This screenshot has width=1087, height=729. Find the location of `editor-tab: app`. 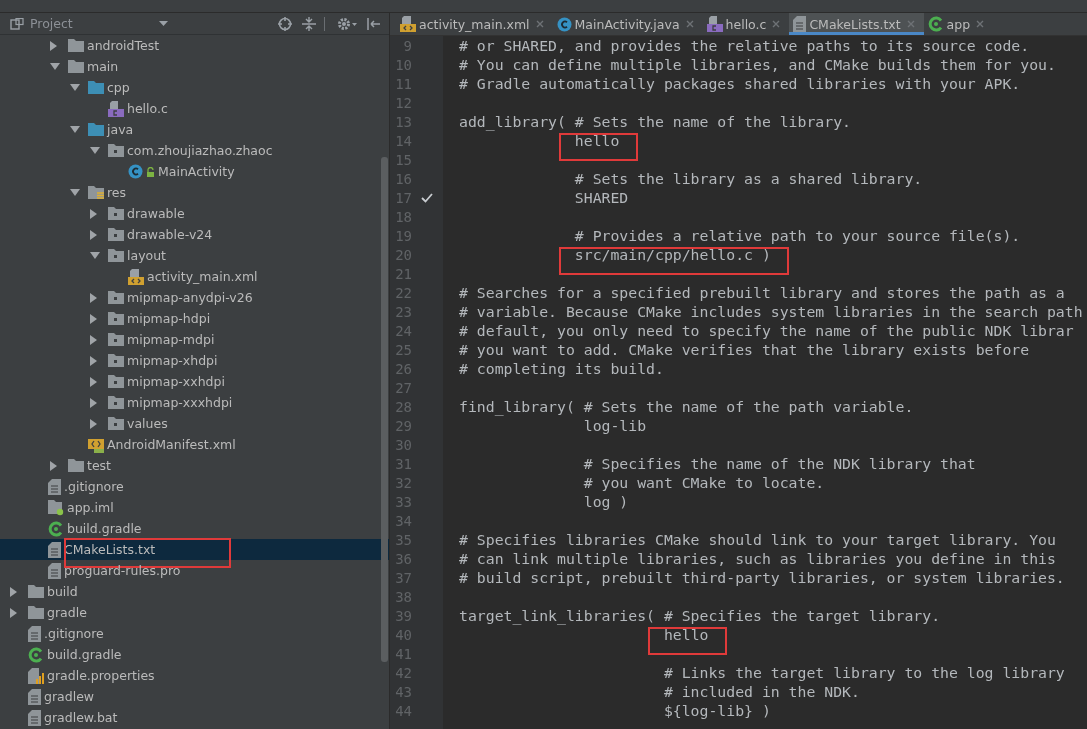

editor-tab: app is located at coordinates (958, 24).